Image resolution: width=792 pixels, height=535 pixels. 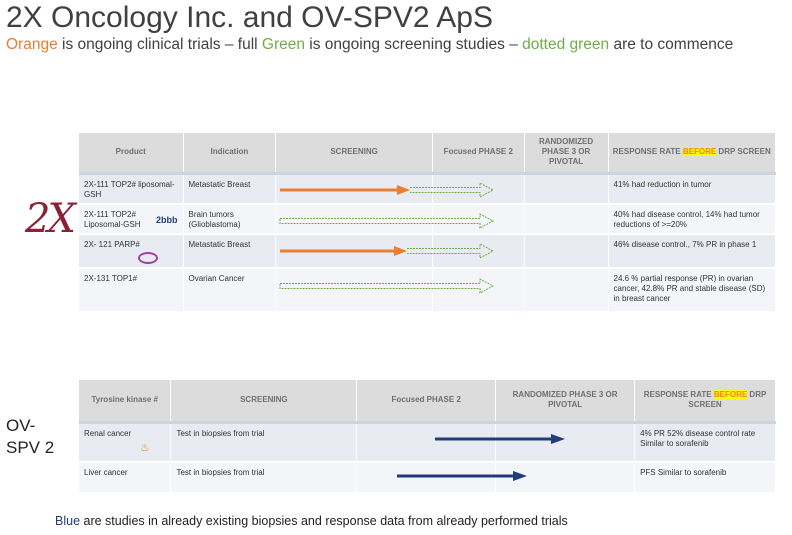 I want to click on product-cell: 2X-111 TOP2# liposomal-GSH, so click(x=131, y=187).